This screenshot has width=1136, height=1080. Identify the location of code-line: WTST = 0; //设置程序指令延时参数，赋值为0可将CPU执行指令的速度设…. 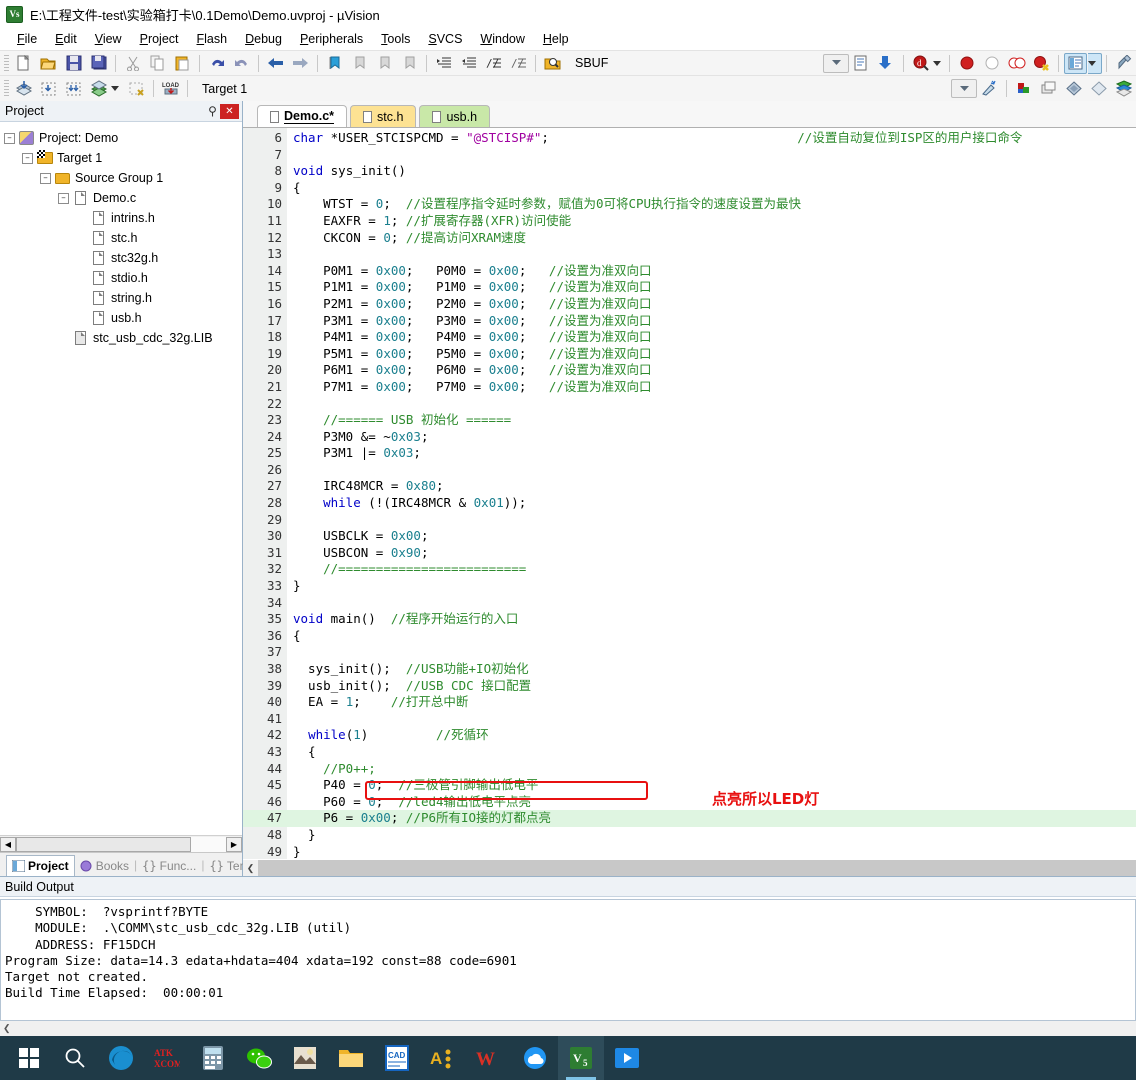
(711, 204).